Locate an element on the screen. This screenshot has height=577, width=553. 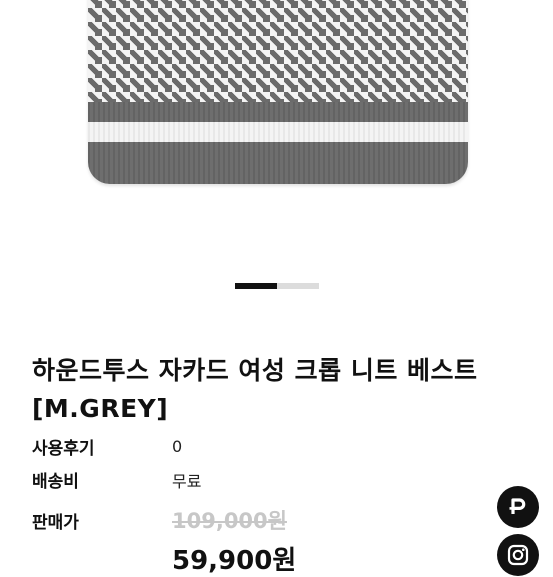
p-brand-icon is located at coordinates (517, 506).